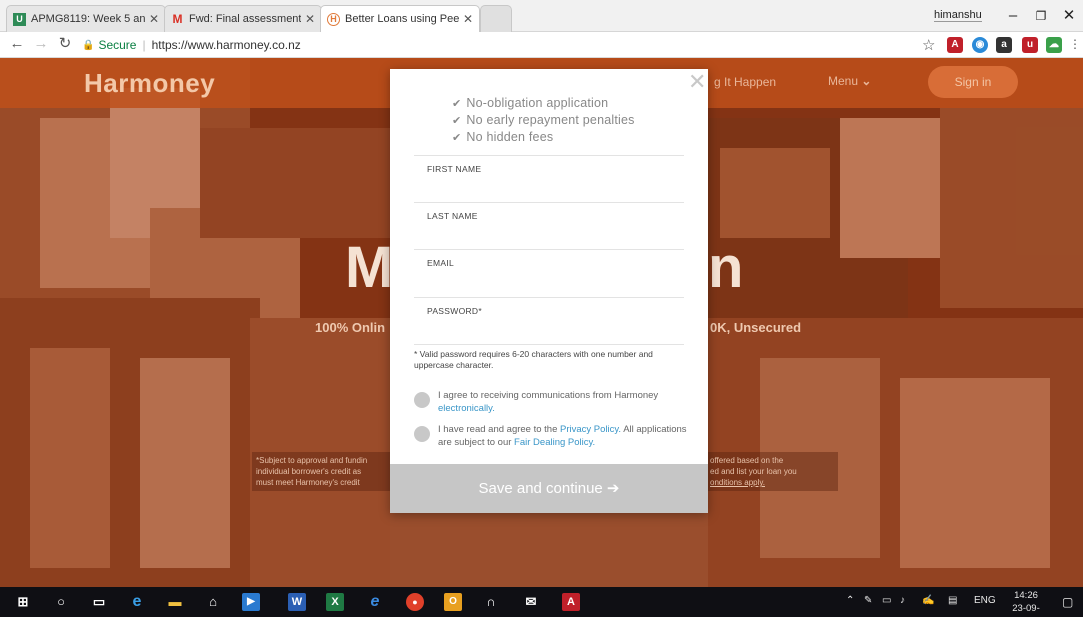  I want to click on browser-menu-icon: ⋮, so click(1074, 44).